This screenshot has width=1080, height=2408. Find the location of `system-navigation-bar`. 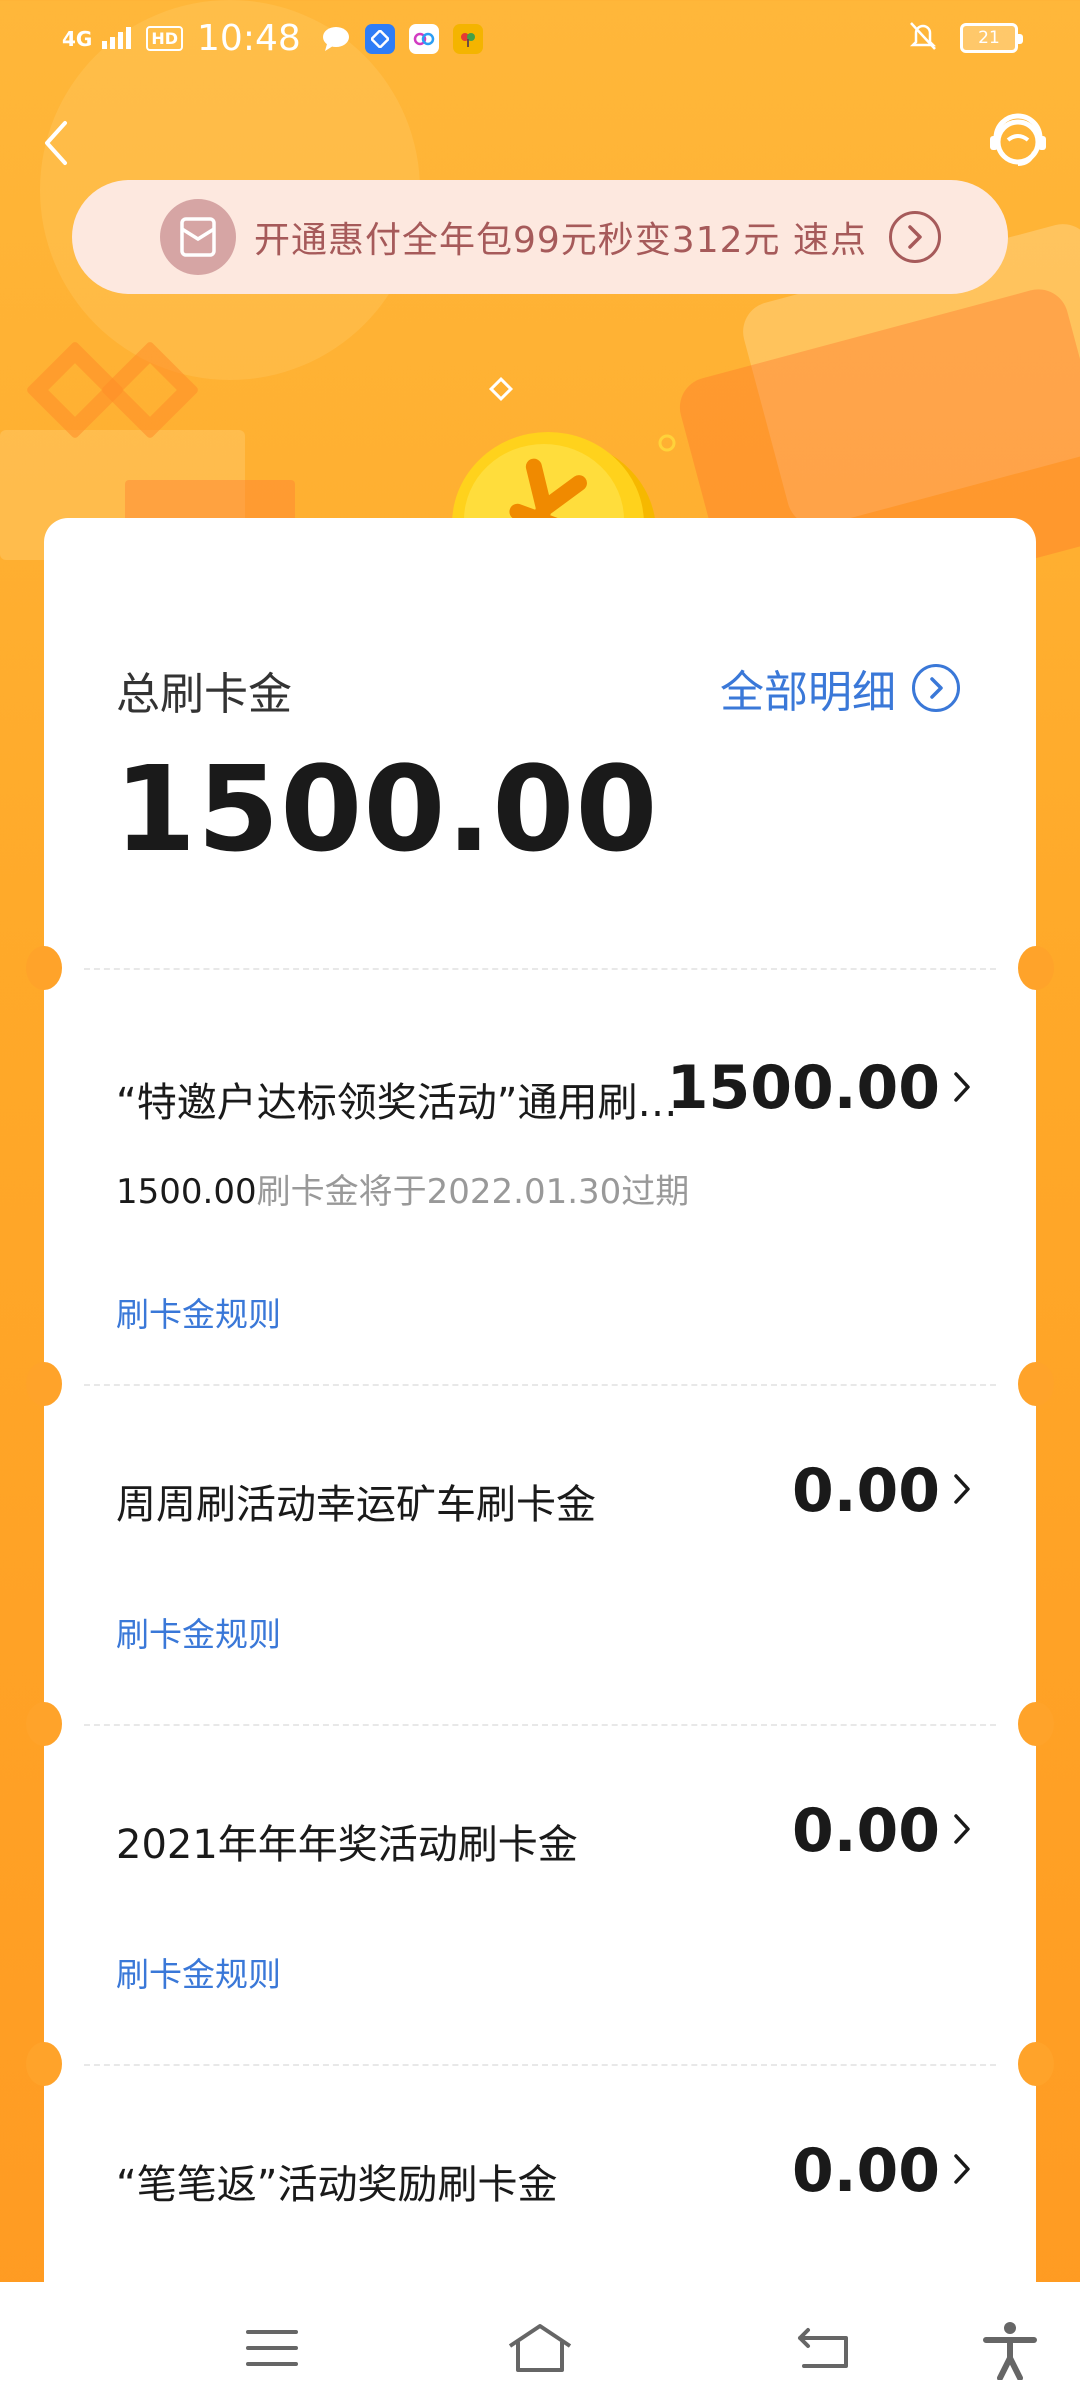

system-navigation-bar is located at coordinates (540, 2345).